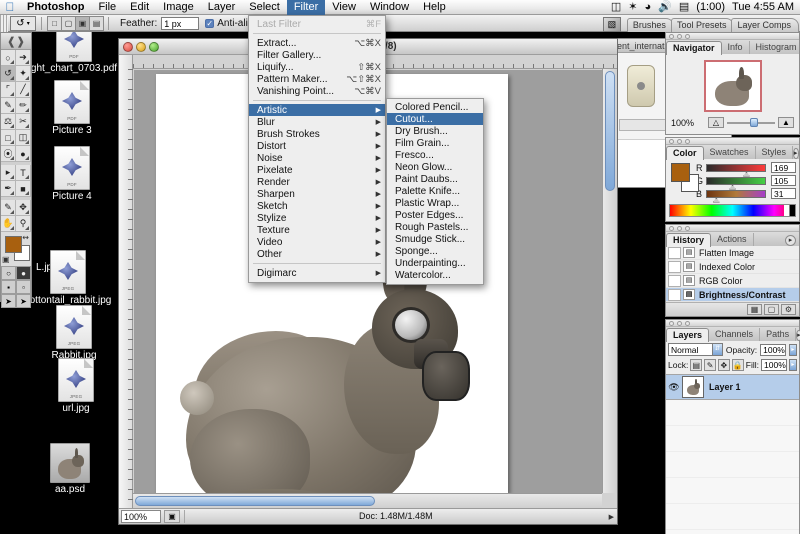  What do you see at coordinates (68, 278) in the screenshot?
I see `desktop-icon-cottontail-rabbit: JPEG cottontail_rabbit.jpg` at bounding box center [68, 278].